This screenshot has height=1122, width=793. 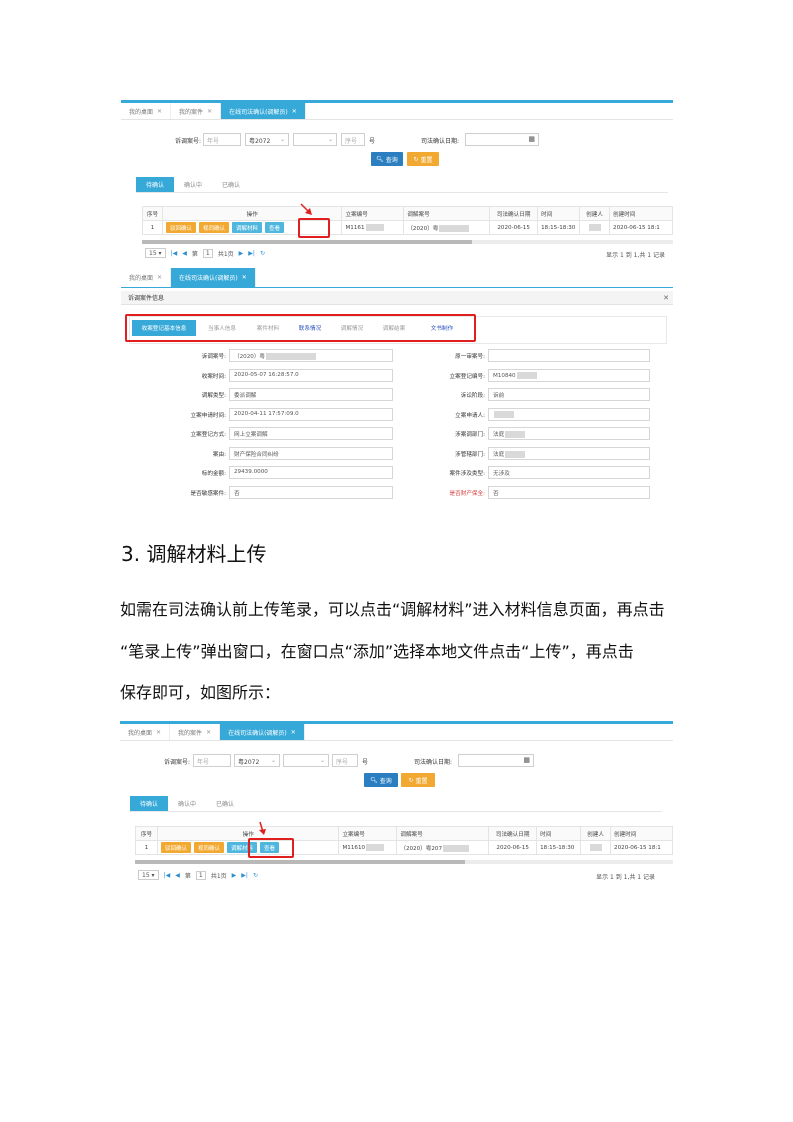 What do you see at coordinates (569, 375) in the screenshot?
I see `field-value: M10840` at bounding box center [569, 375].